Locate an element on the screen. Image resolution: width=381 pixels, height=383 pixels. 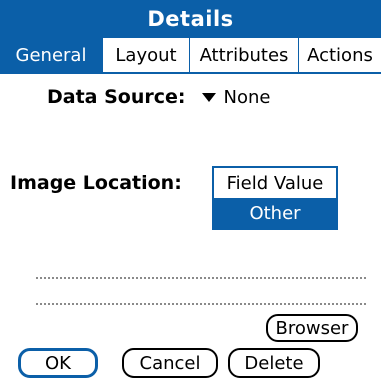
tab-attributes-label: Attributes is located at coordinates (244, 55).